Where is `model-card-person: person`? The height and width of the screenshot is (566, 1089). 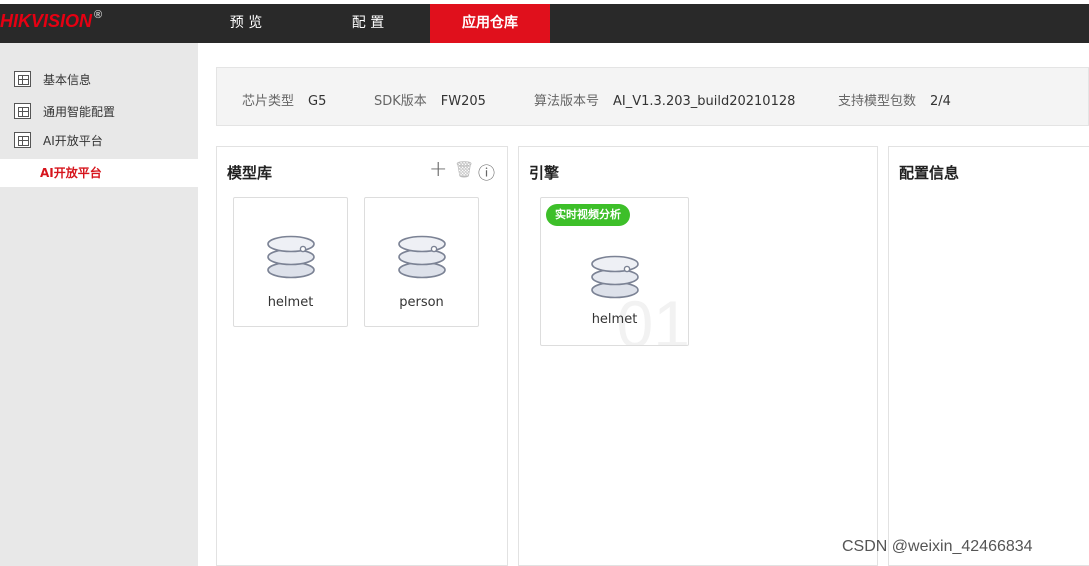
model-card-person: person is located at coordinates (421, 262).